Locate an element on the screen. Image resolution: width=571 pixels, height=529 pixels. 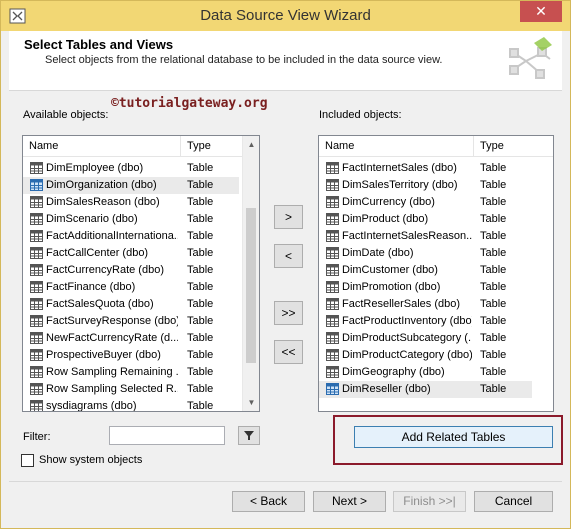
list-item: FactResellerSales (dbo) Table is located at coordinates (436, 304).